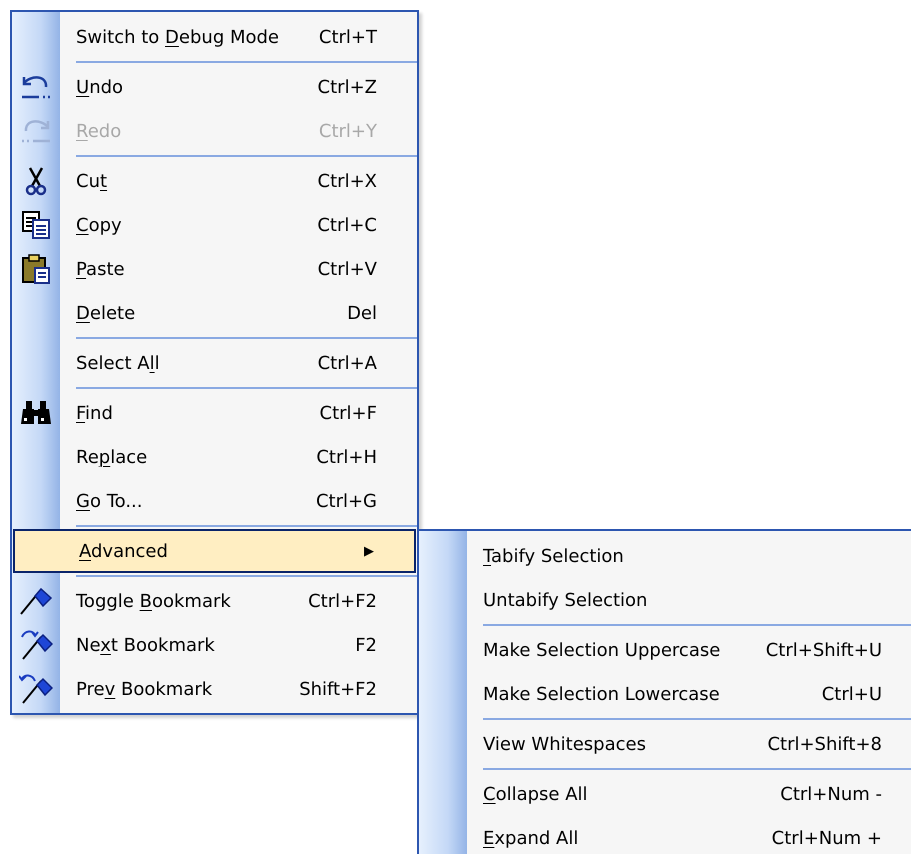 Image resolution: width=911 pixels, height=854 pixels. Describe the element at coordinates (348, 413) in the screenshot. I see `shortcut-text: Ctrl+F` at that location.